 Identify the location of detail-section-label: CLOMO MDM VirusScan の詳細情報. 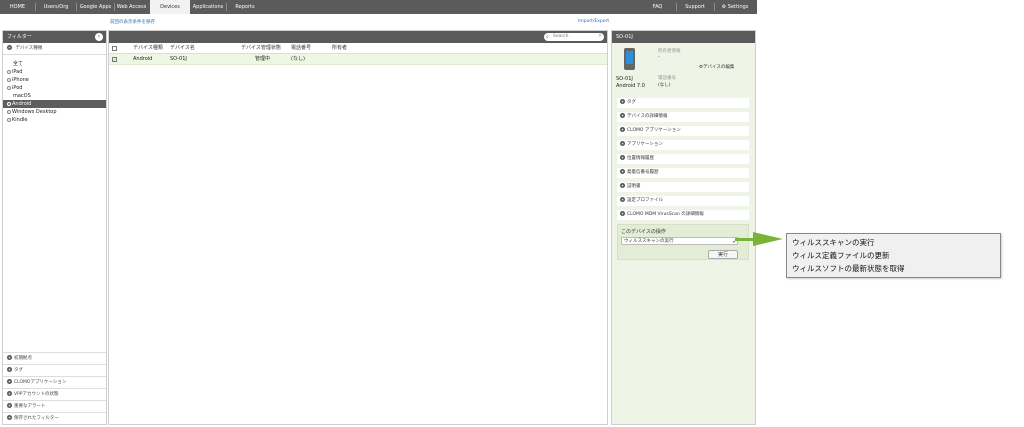
(665, 214).